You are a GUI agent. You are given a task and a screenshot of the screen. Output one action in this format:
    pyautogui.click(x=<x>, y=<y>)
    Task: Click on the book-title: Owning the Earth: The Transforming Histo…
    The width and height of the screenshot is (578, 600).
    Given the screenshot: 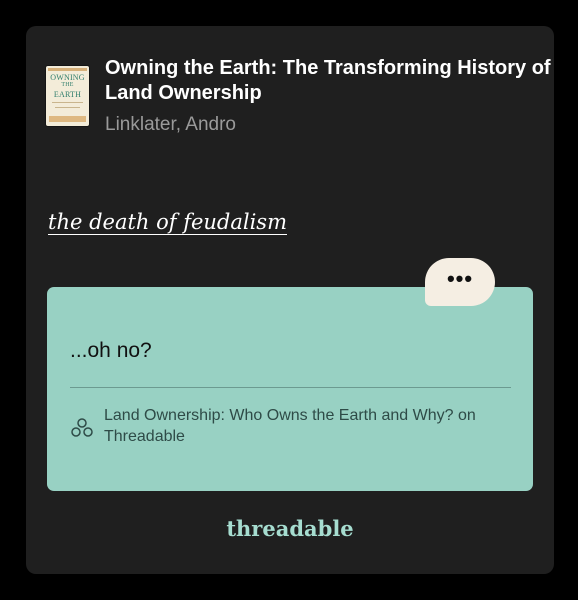 What is the action you would take?
    pyautogui.click(x=335, y=81)
    